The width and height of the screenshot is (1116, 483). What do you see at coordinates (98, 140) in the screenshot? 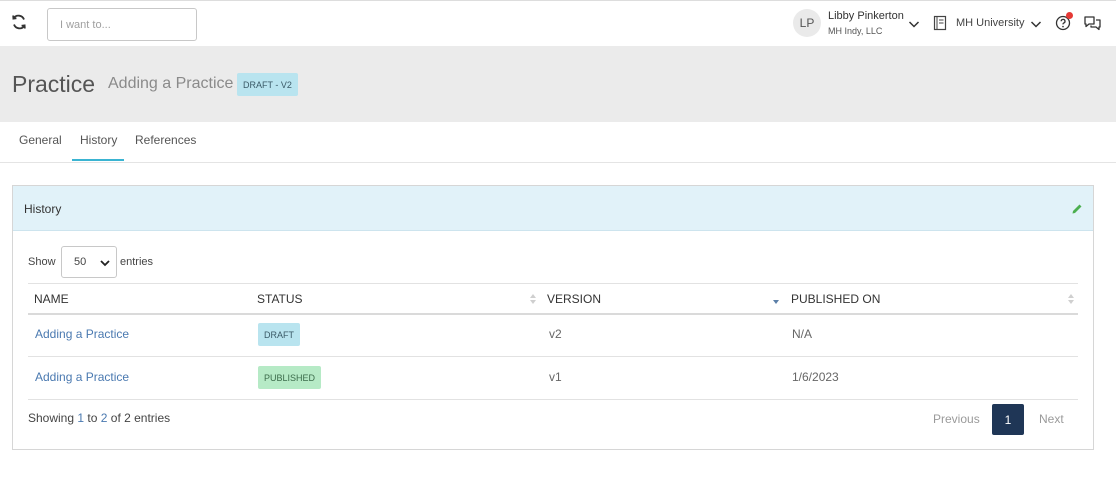
I see `tab-history: History` at bounding box center [98, 140].